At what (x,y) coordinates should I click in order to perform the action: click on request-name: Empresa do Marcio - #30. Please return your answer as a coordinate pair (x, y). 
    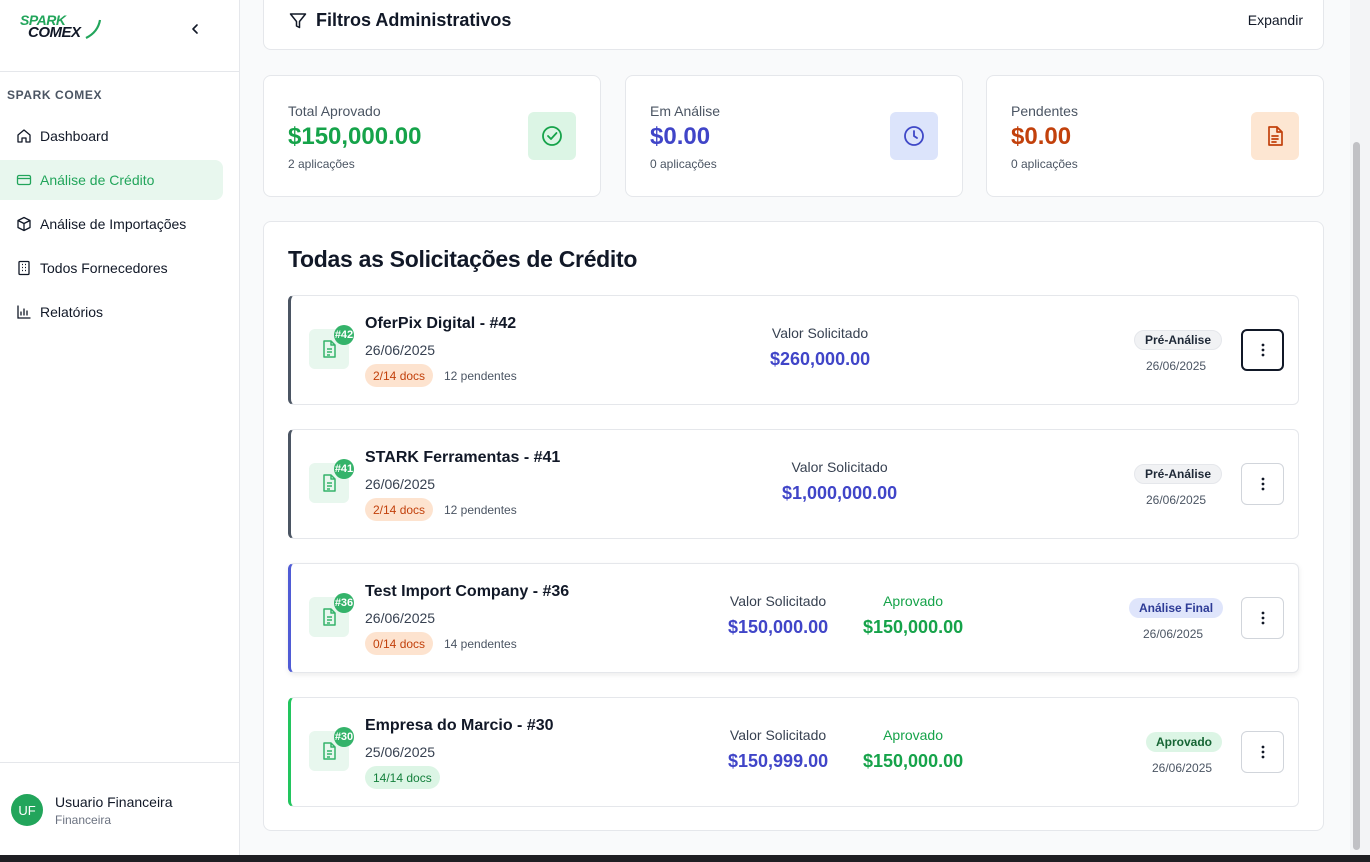
    Looking at the image, I should click on (459, 725).